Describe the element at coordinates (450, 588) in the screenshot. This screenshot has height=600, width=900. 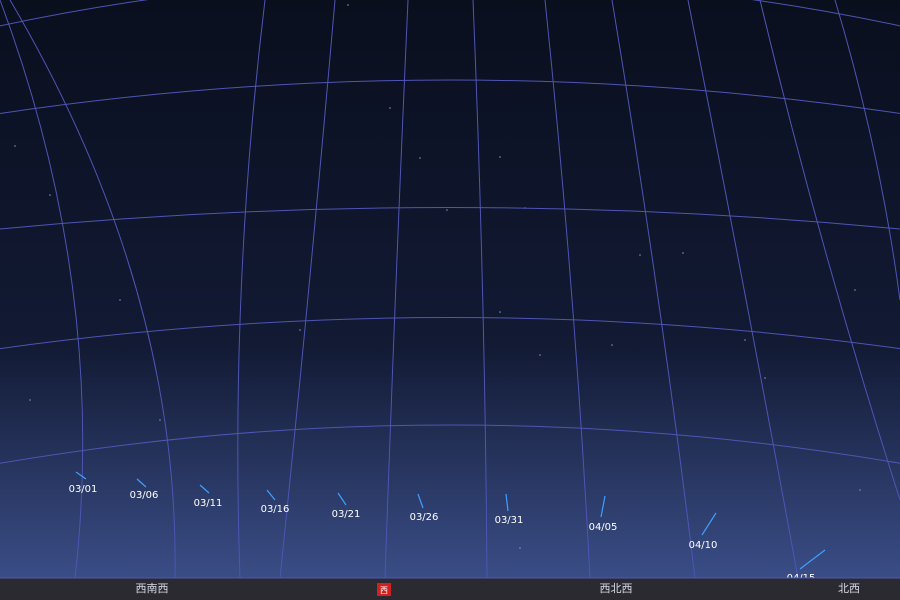
I see `horizon-bar: 西南西 西 西北西 北西` at that location.